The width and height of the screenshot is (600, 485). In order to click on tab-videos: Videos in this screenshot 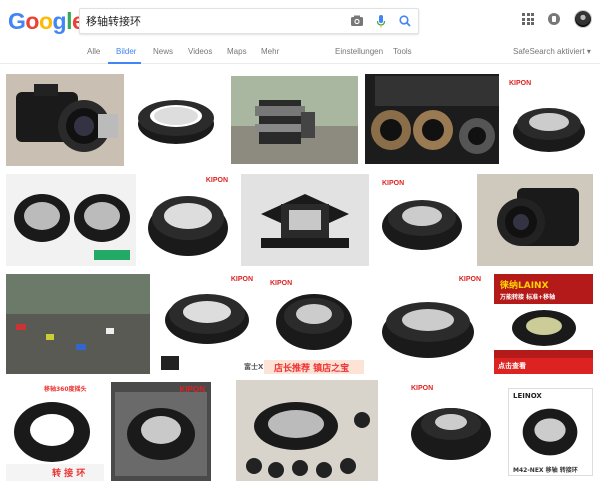, I will do `click(200, 51)`.